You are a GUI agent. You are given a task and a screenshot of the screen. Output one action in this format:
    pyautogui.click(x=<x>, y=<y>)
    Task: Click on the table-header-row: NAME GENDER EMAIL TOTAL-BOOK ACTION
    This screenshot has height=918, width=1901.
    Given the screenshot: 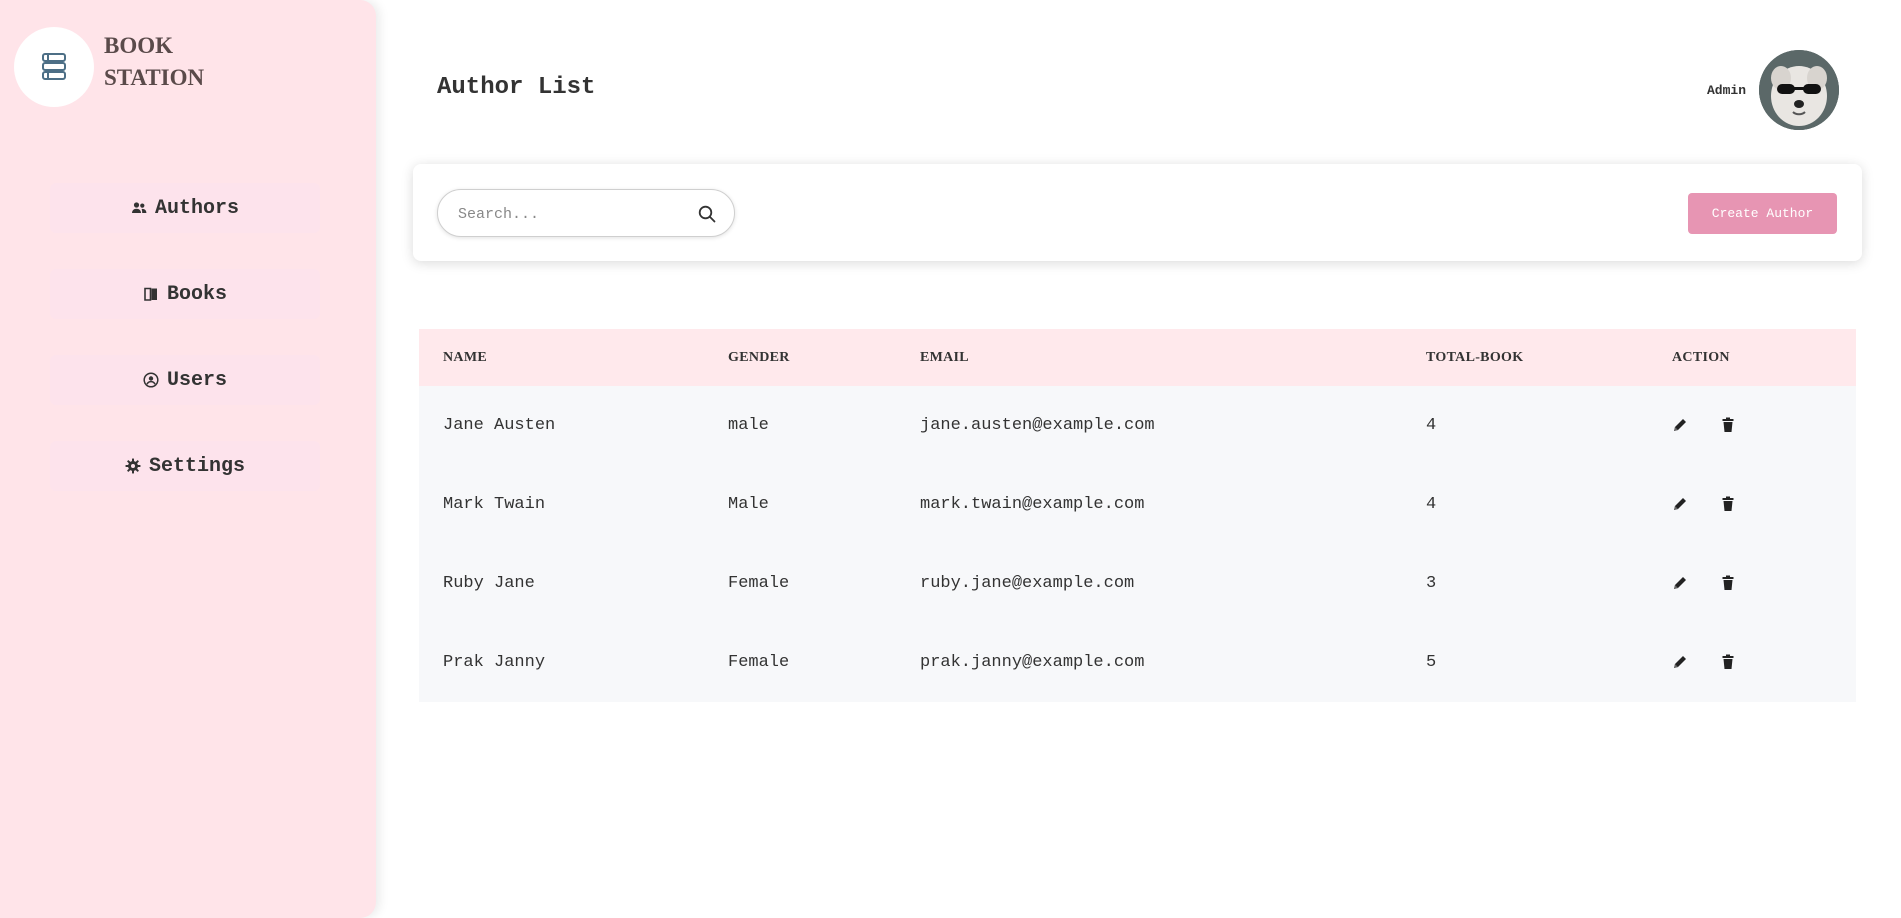 What is the action you would take?
    pyautogui.click(x=1137, y=357)
    